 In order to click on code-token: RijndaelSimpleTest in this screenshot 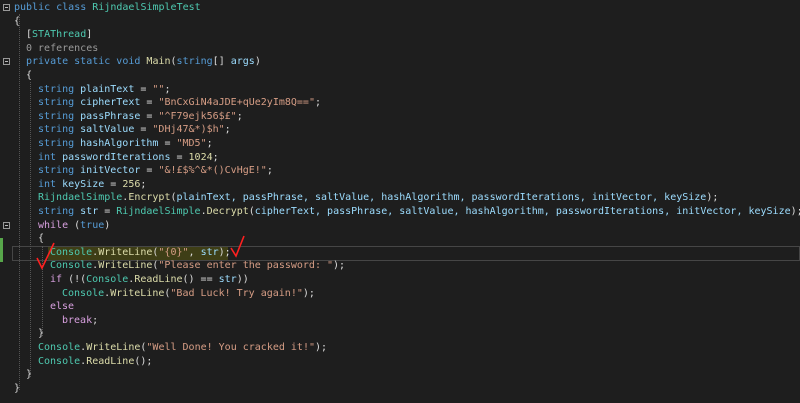, I will do `click(146, 7)`.